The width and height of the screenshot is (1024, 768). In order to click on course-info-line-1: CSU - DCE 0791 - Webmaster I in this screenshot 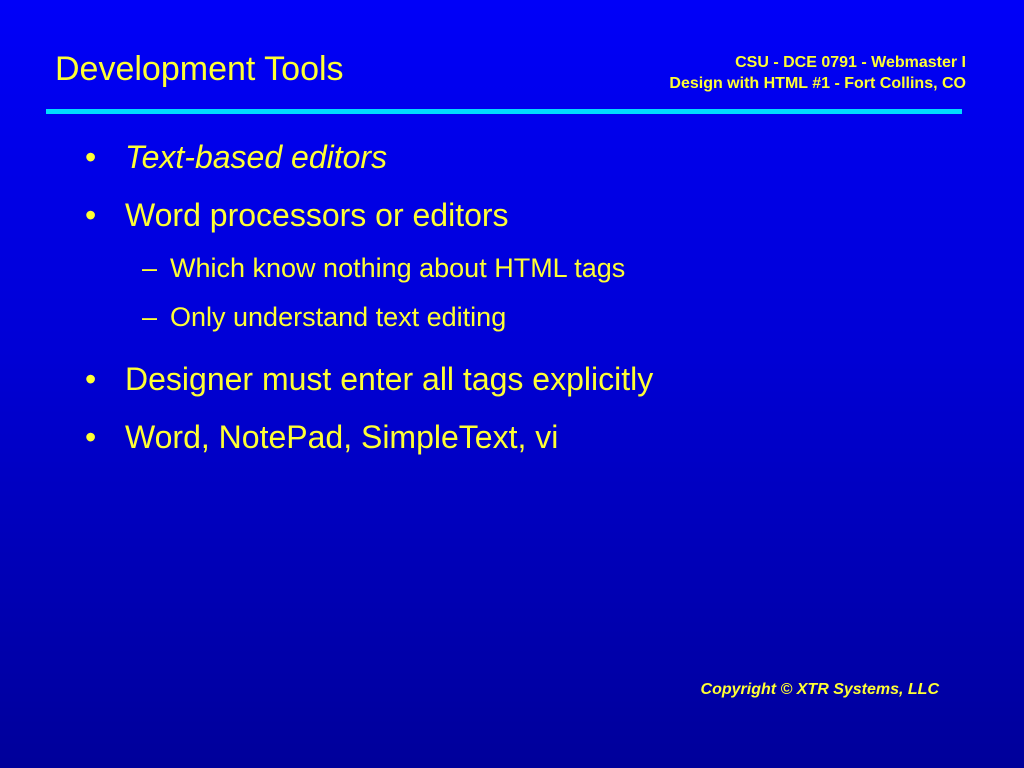, I will do `click(850, 62)`.